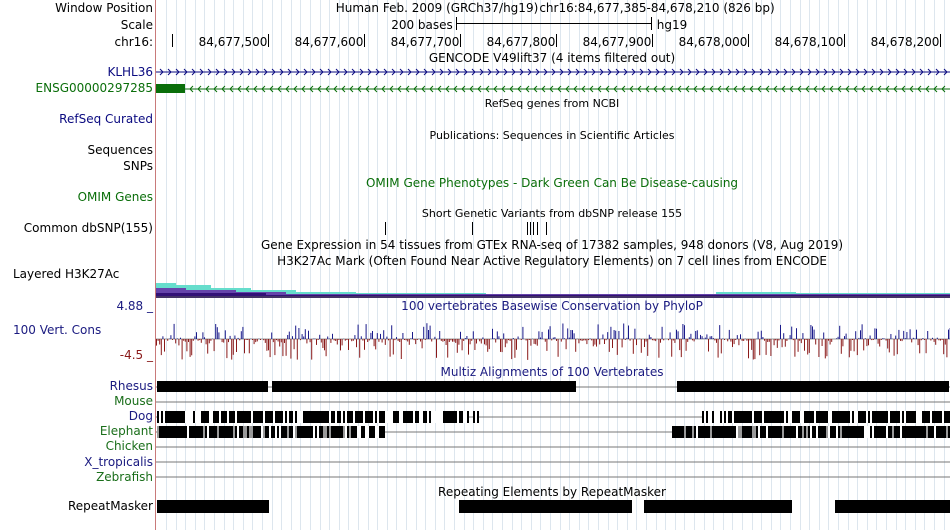 Image resolution: width=950 pixels, height=530 pixels. Describe the element at coordinates (104, 8) in the screenshot. I see `window-position-label: Window Position` at that location.